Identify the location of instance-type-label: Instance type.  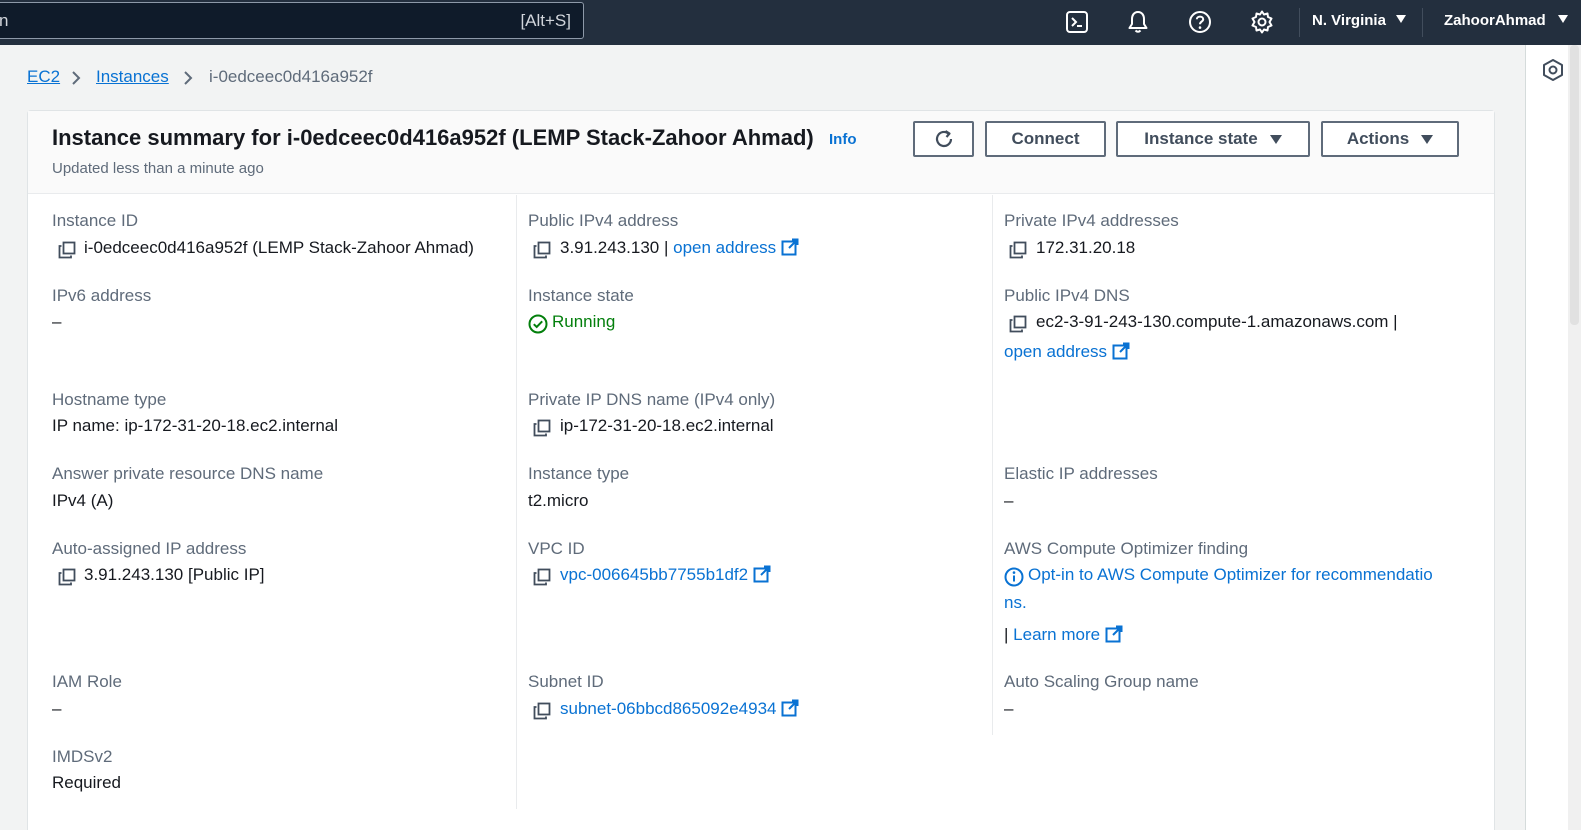
(579, 473).